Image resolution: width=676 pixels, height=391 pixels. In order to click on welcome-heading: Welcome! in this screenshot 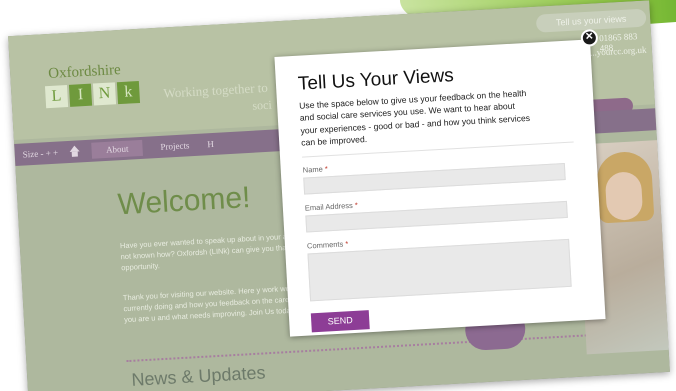, I will do `click(184, 201)`.